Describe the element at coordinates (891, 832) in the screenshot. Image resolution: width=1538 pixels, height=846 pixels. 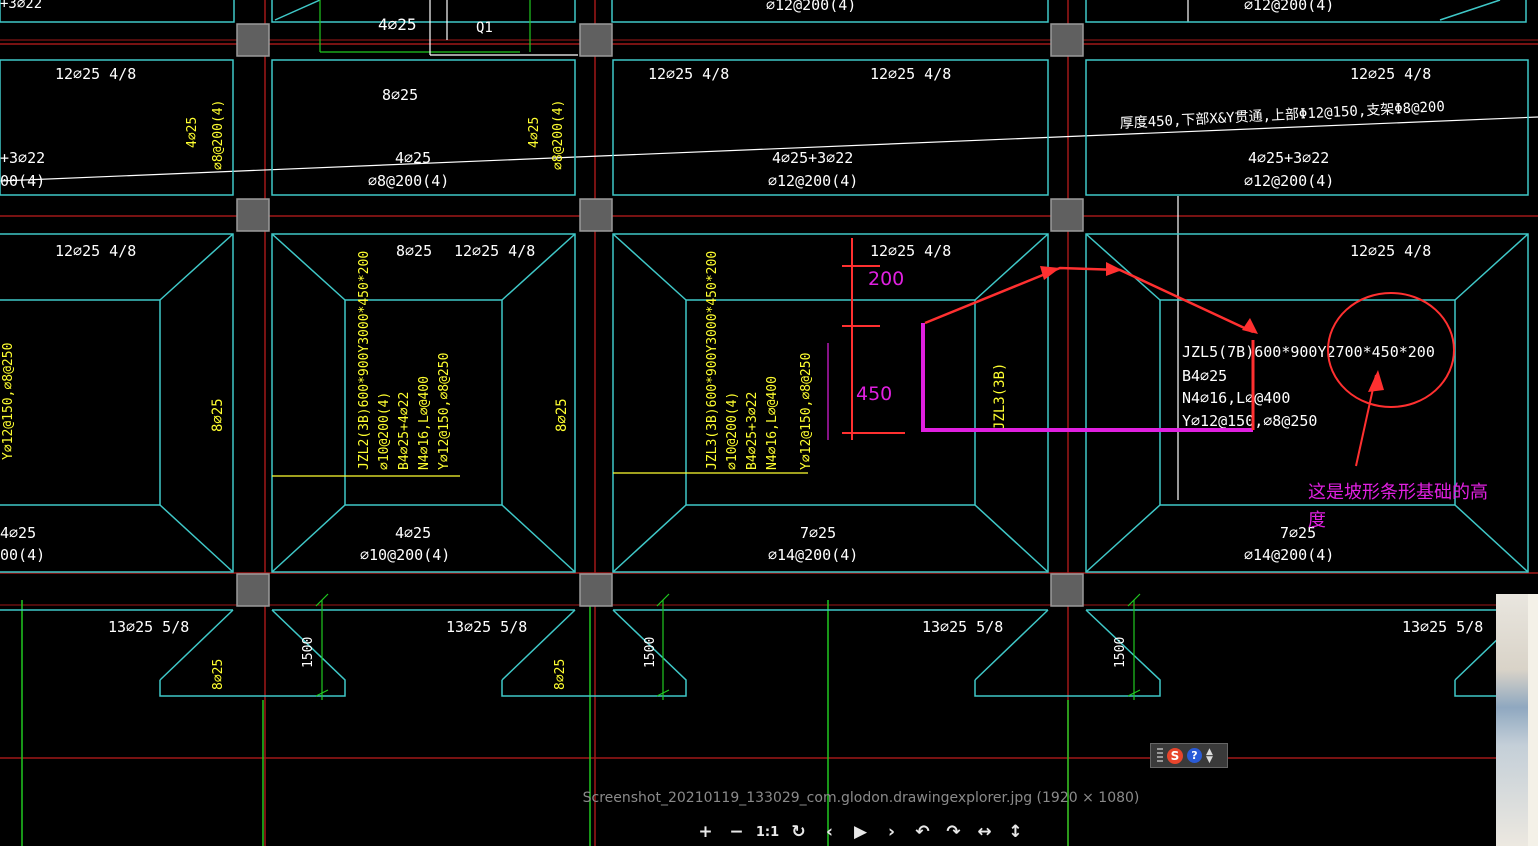
I see `next-button: ›` at that location.